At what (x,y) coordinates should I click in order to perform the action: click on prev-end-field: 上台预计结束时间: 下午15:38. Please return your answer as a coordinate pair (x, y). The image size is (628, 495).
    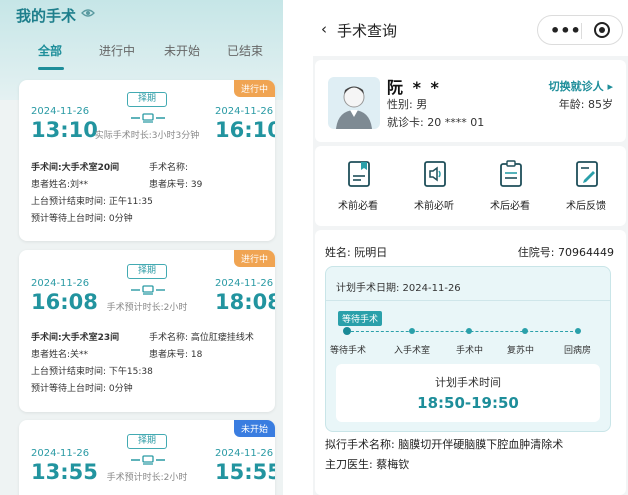
    Looking at the image, I should click on (92, 372).